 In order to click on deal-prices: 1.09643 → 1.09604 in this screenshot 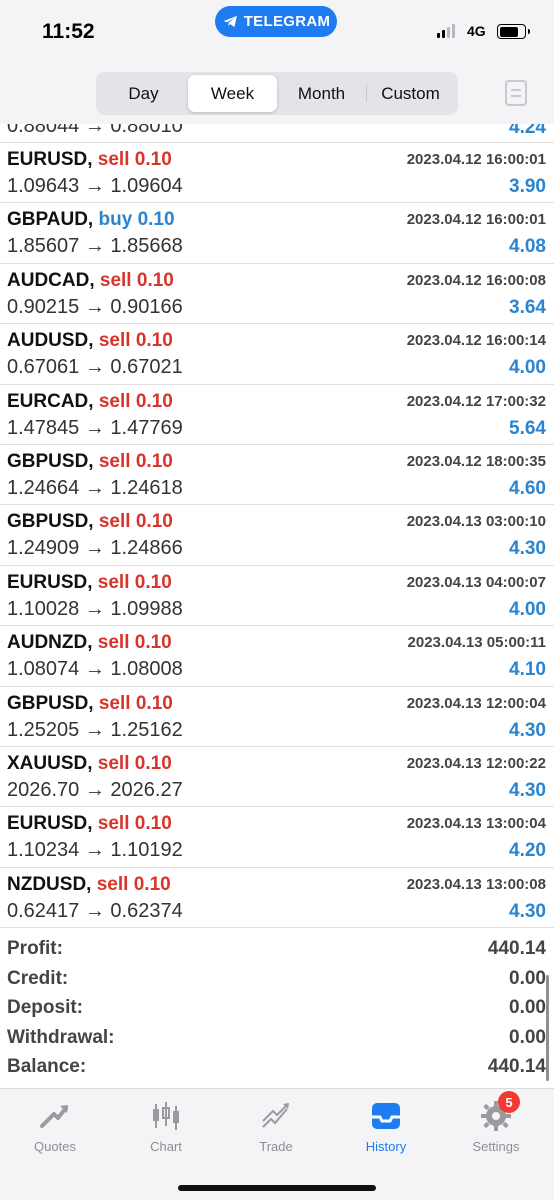, I will do `click(95, 186)`.